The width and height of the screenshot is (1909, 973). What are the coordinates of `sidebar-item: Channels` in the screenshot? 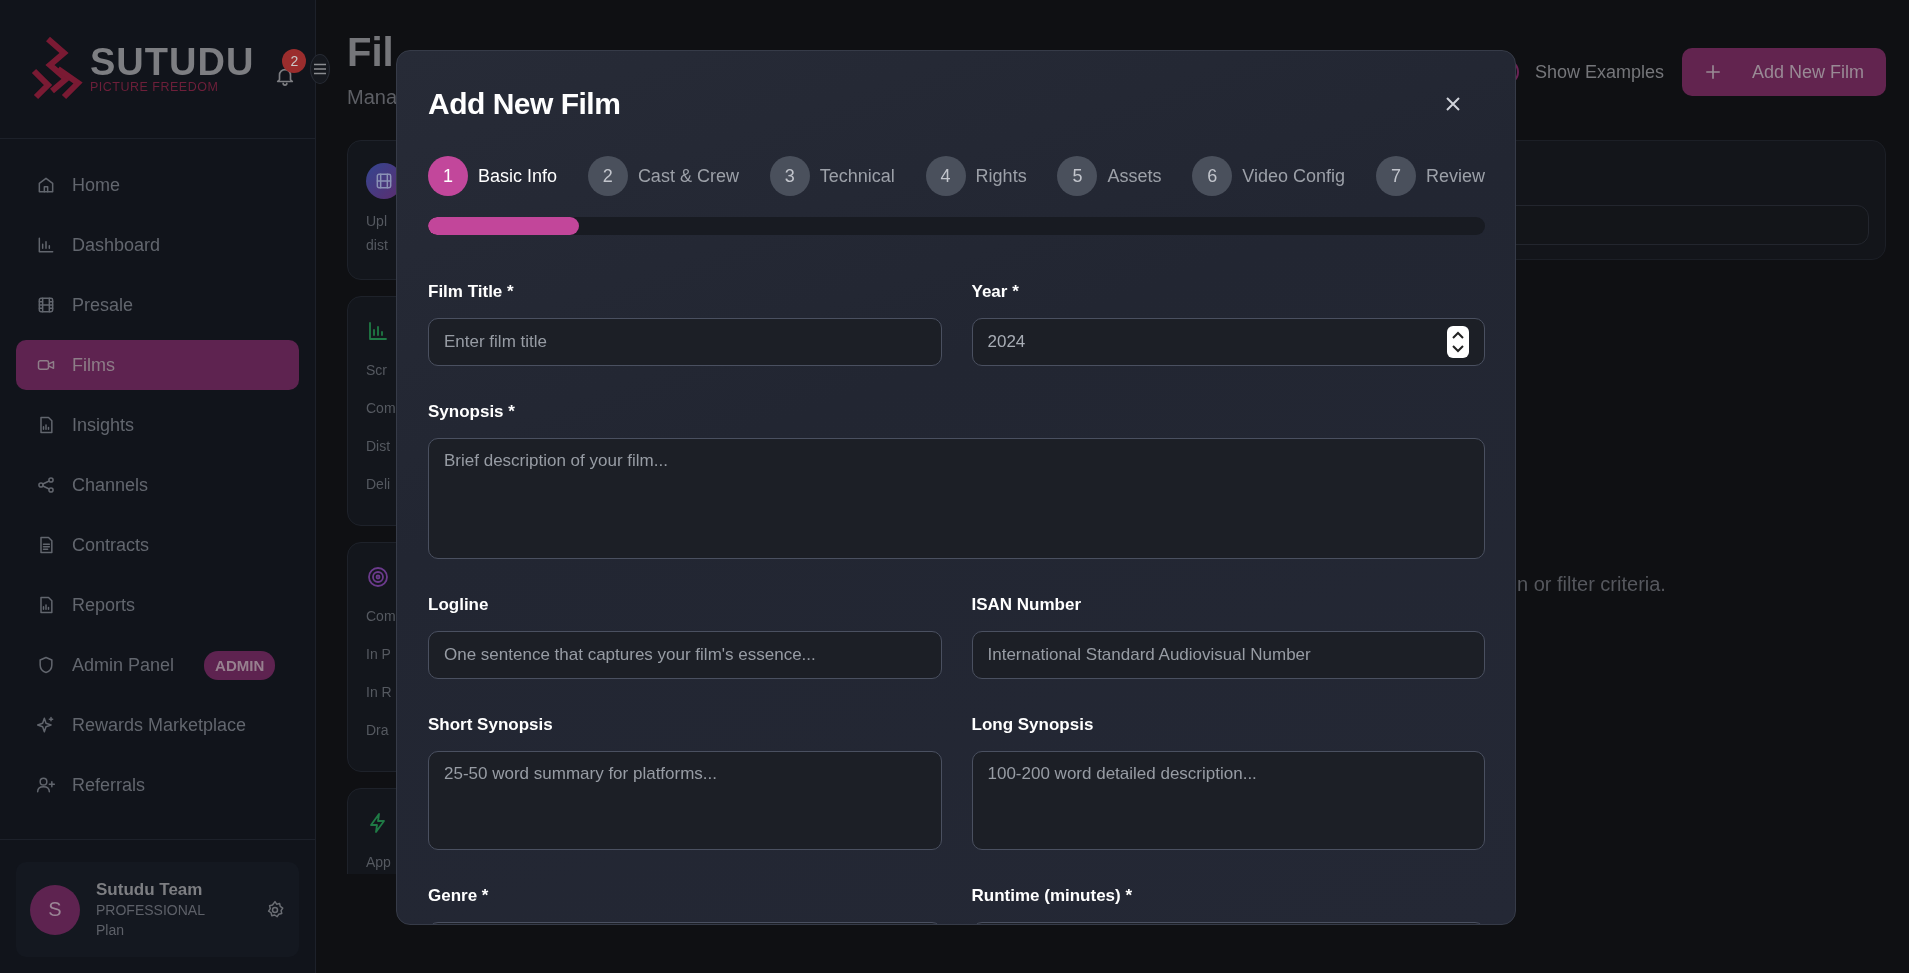 It's located at (157, 485).